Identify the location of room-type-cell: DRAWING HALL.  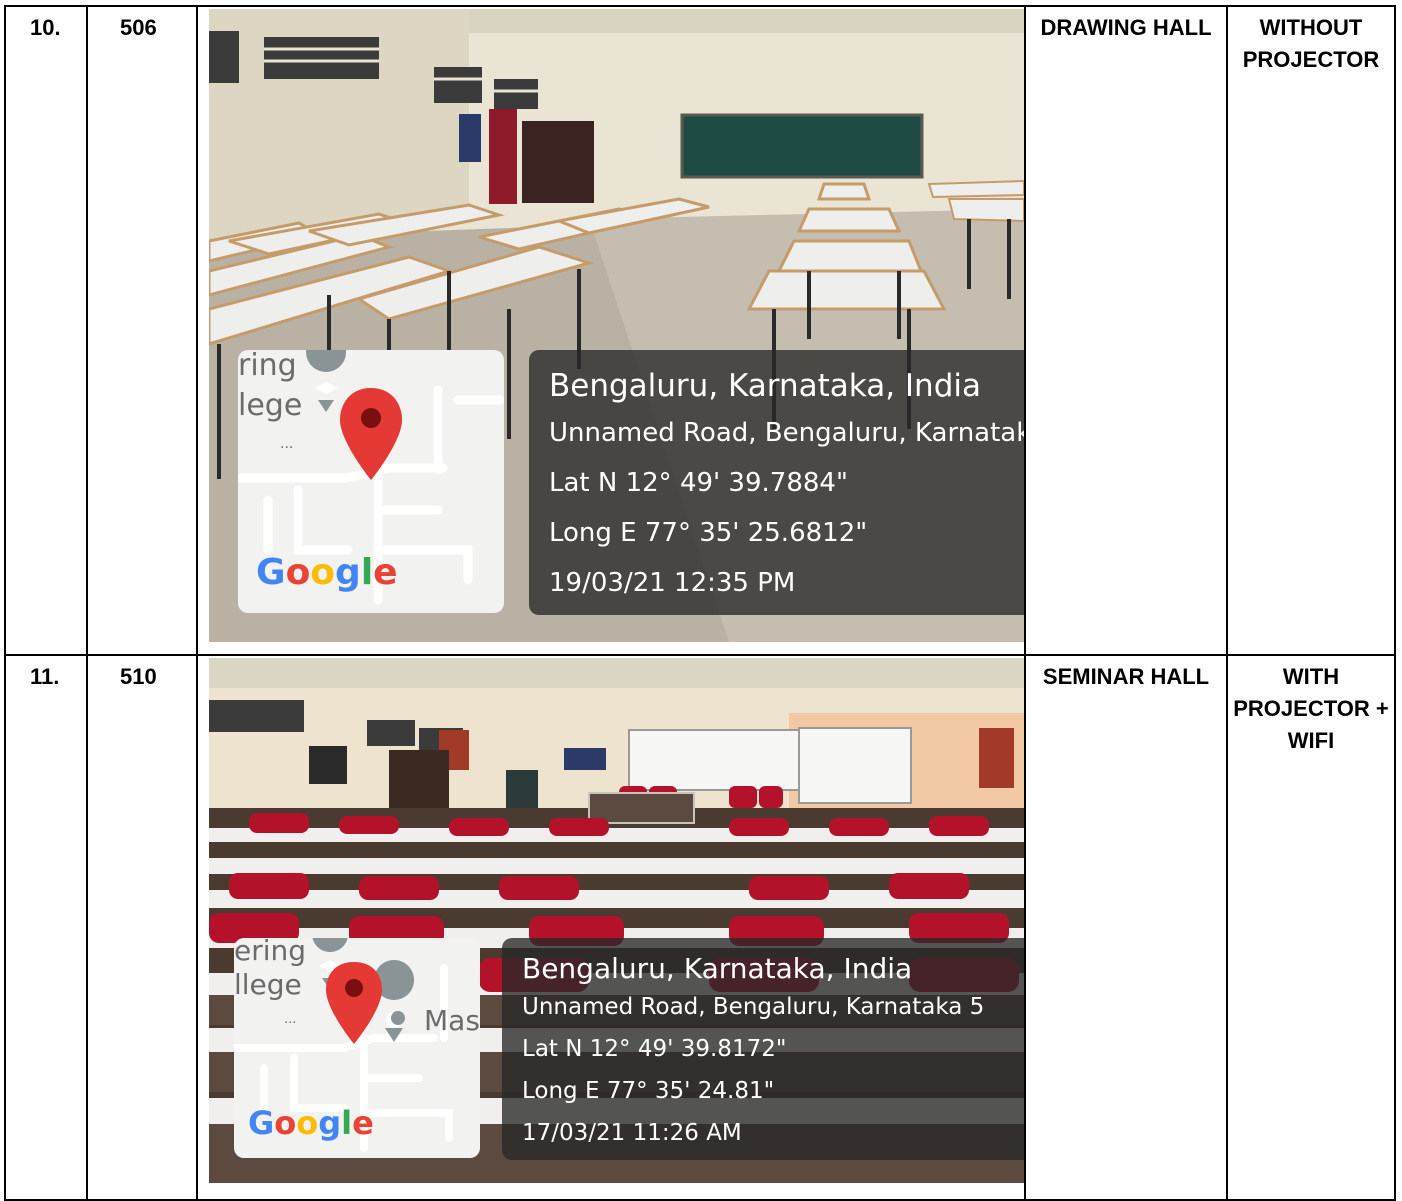
(1126, 330).